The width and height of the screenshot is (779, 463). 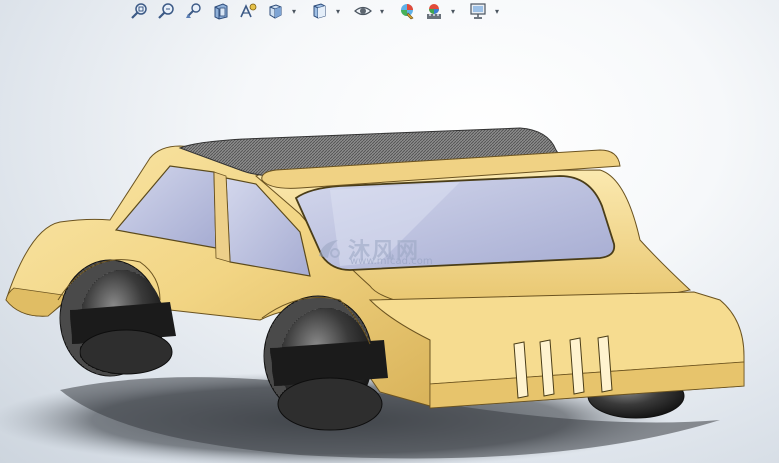 What do you see at coordinates (391, 261) in the screenshot?
I see `watermark-subtext: www.mfcad.com` at bounding box center [391, 261].